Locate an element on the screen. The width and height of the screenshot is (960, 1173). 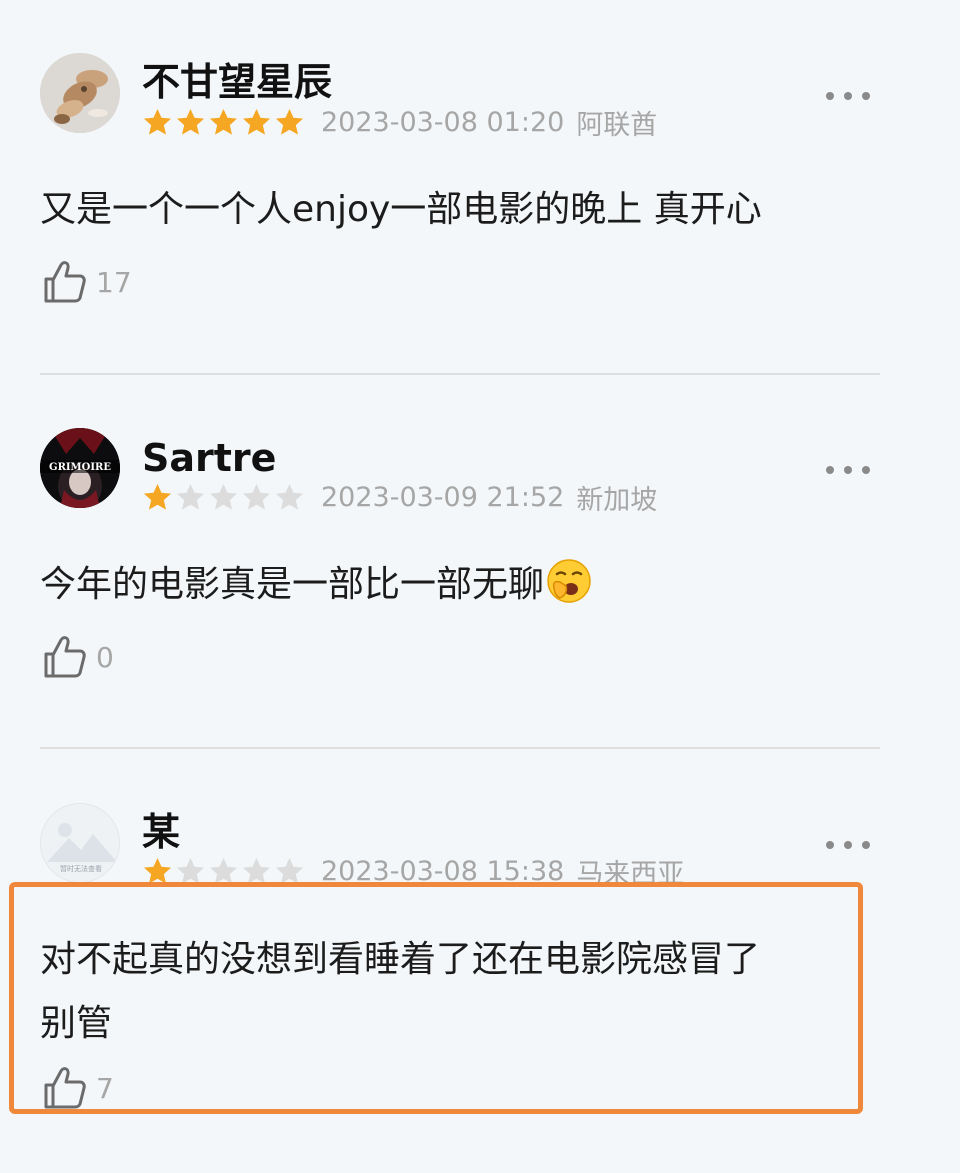
avatar-text: 暂时无法查看 is located at coordinates (81, 868).